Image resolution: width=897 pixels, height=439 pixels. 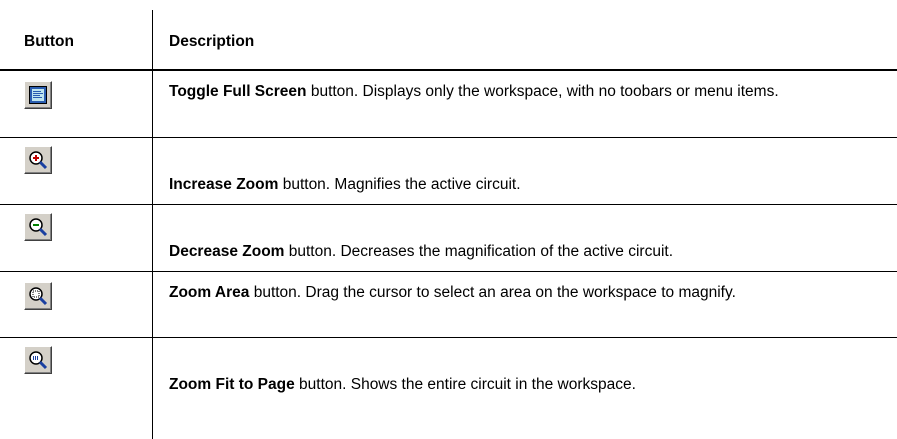 I want to click on zoom-fit-to-page-icon, so click(x=38, y=360).